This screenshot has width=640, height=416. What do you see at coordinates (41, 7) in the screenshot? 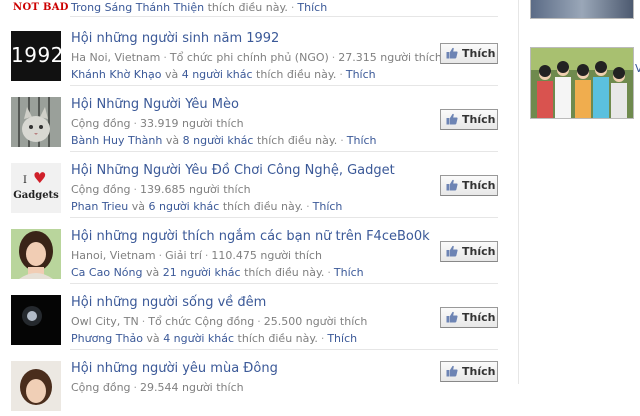
I see `not-bad-badge: NOT BAD` at bounding box center [41, 7].